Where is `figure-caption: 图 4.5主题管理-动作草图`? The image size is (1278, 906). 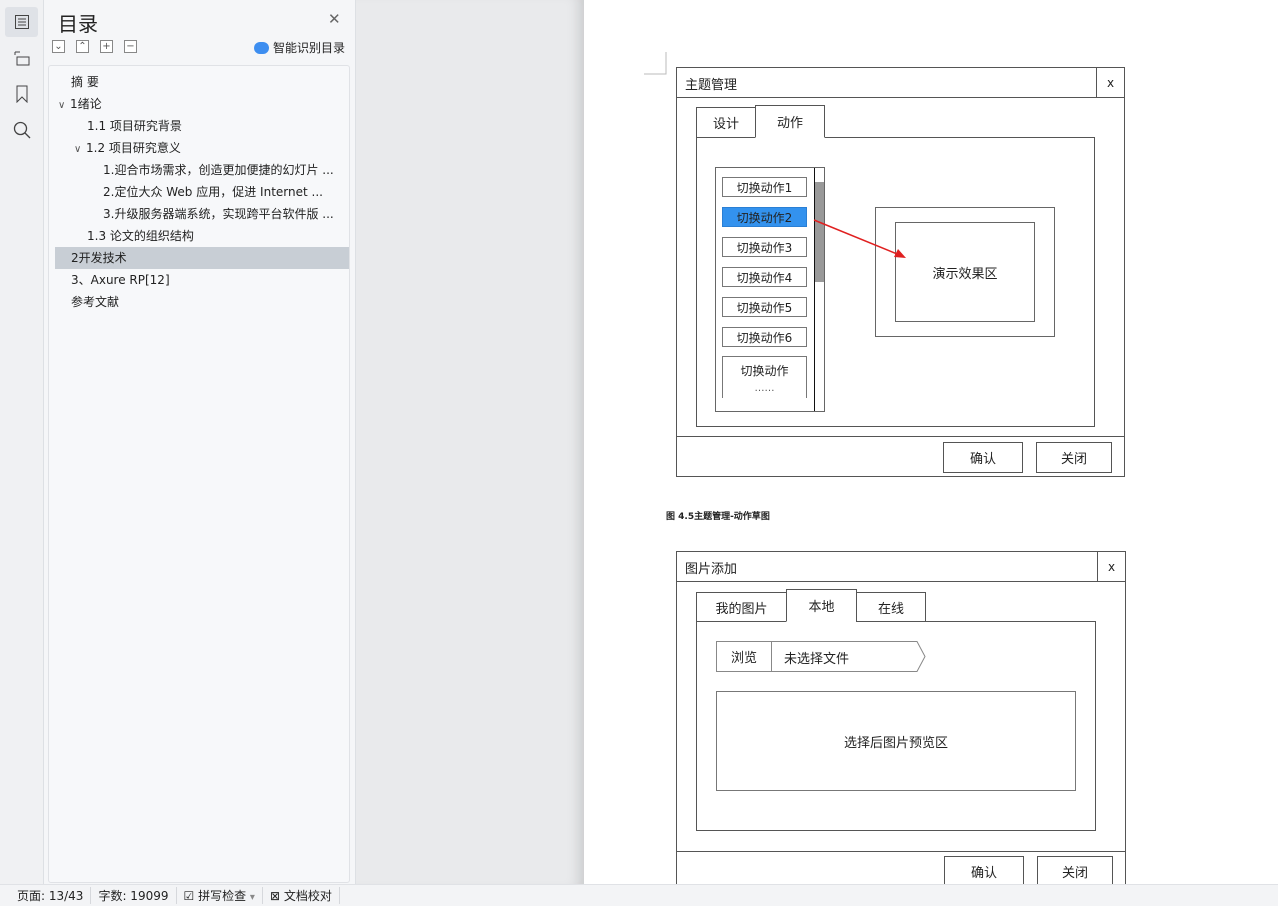 figure-caption: 图 4.5主题管理-动作草图 is located at coordinates (718, 517).